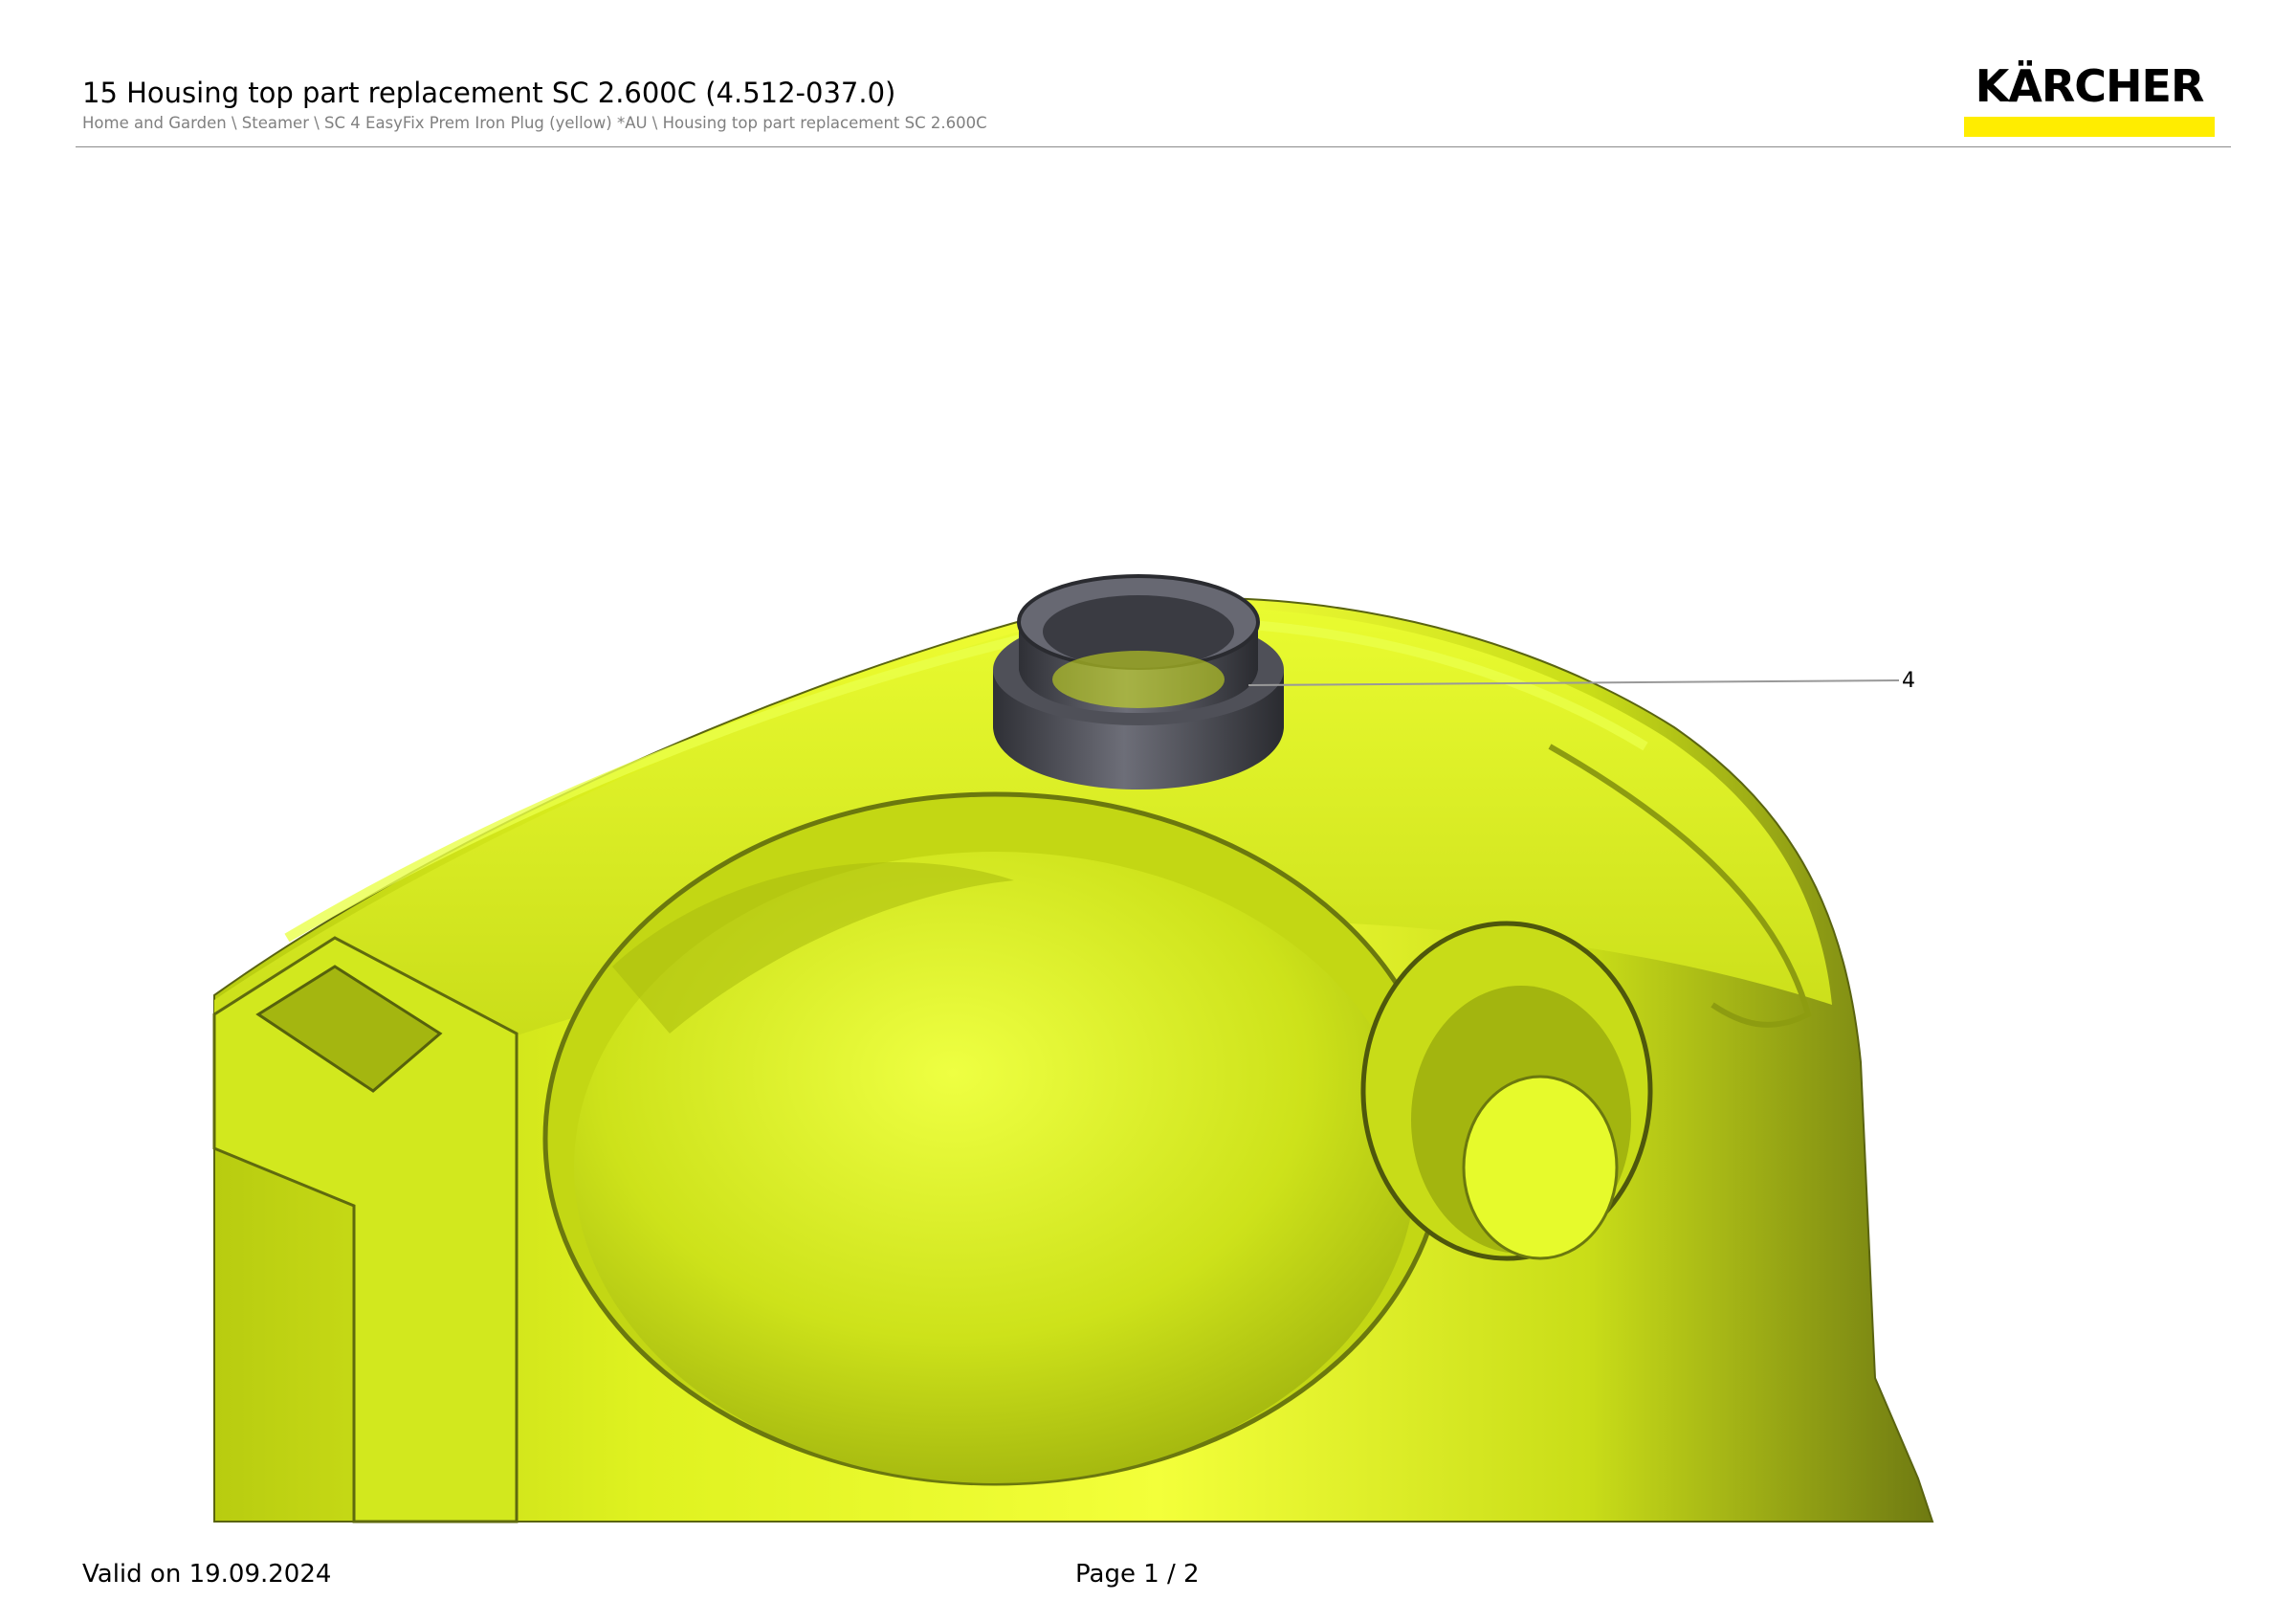  Describe the element at coordinates (1909, 681) in the screenshot. I see `callout-label-4: 4` at that location.